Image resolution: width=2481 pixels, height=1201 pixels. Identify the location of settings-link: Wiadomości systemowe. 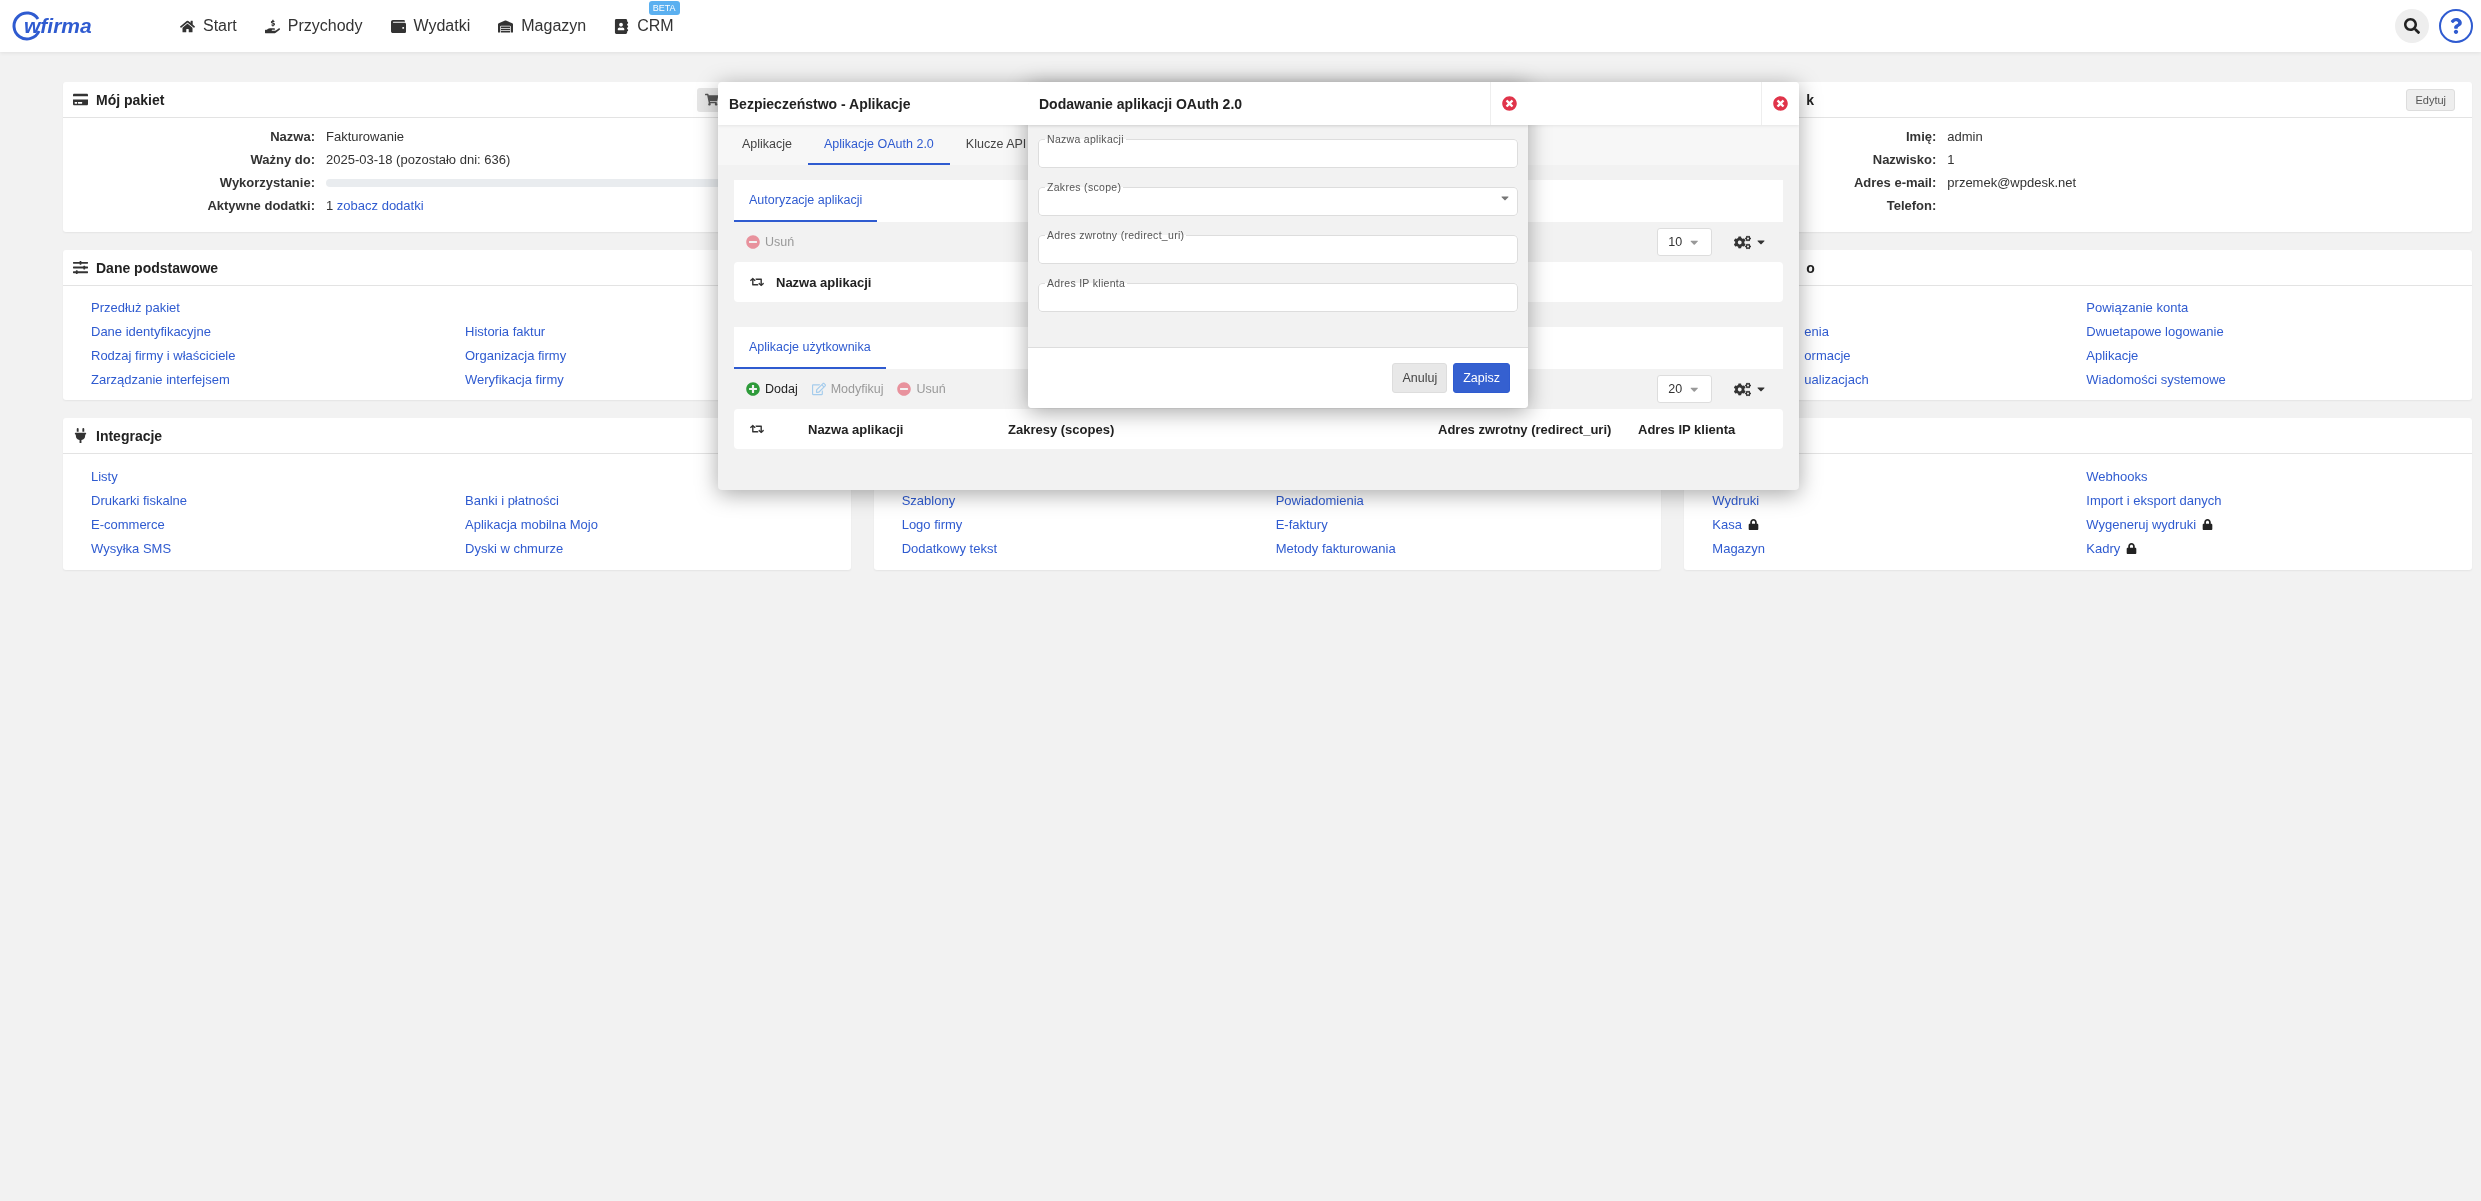
(2156, 379).